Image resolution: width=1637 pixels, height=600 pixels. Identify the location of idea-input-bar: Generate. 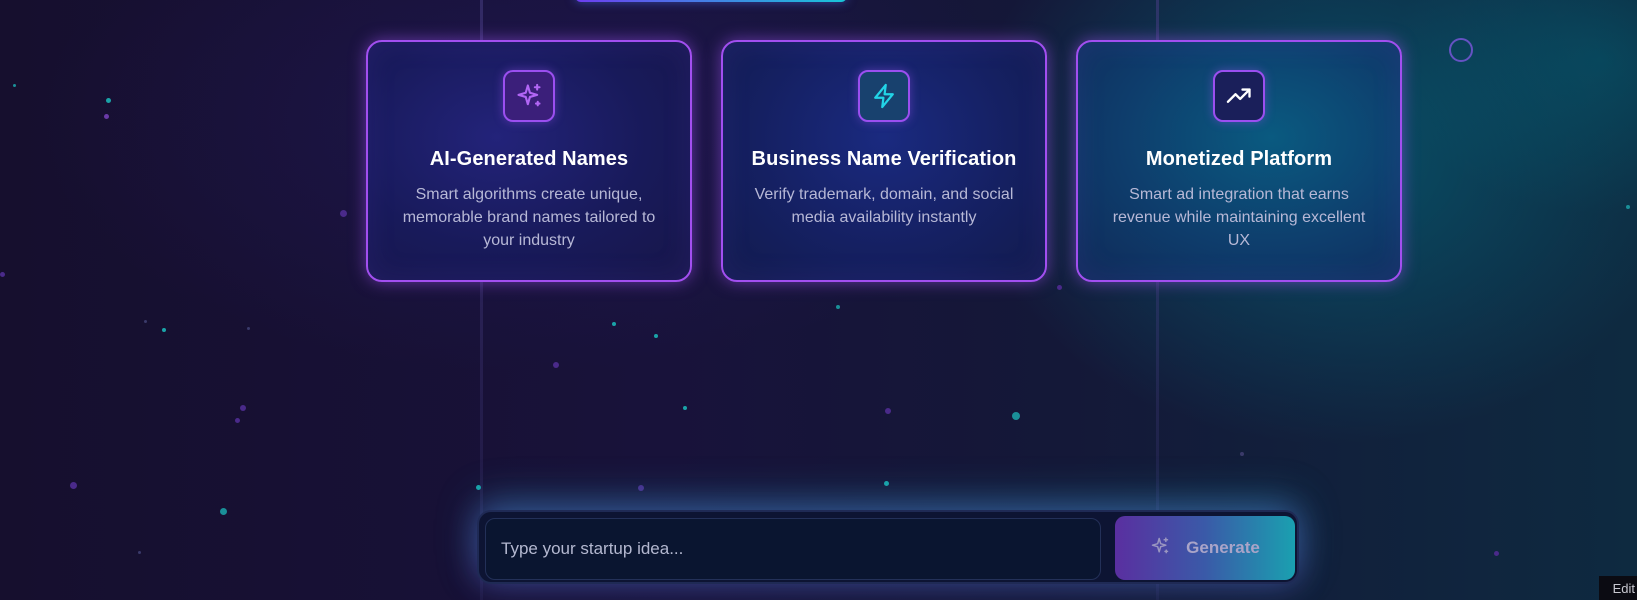
(888, 547).